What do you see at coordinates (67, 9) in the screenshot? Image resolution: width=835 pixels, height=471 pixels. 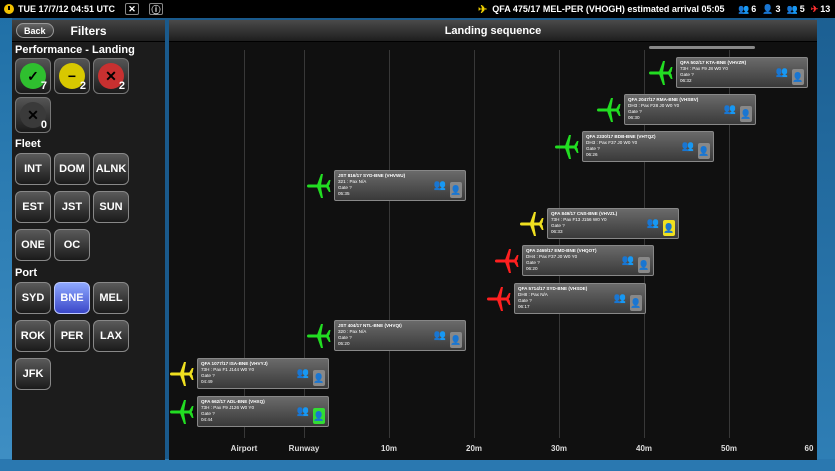 I see `datetime: TUE 17/7/12 04:51 UTC` at bounding box center [67, 9].